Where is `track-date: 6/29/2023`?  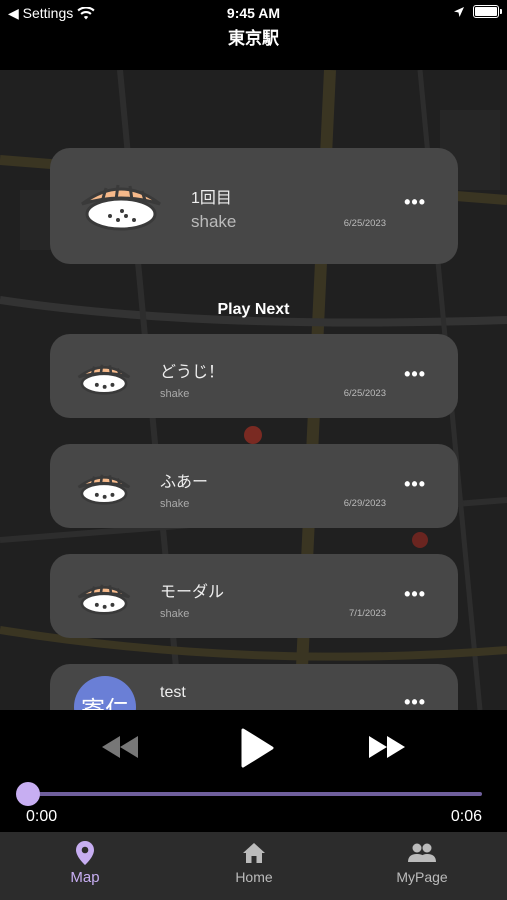
track-date: 6/29/2023 is located at coordinates (364, 503).